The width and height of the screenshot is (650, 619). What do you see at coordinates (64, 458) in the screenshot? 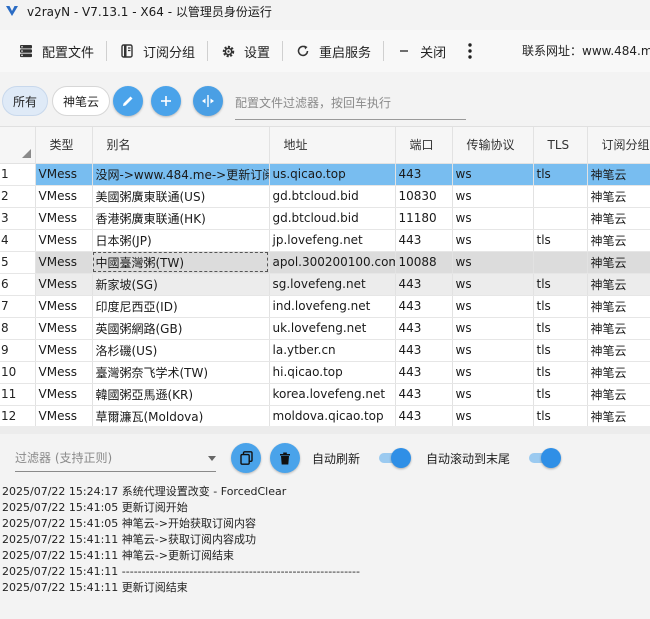
I see `log-filter-placeholder: 过滤器 (支持正则)` at bounding box center [64, 458].